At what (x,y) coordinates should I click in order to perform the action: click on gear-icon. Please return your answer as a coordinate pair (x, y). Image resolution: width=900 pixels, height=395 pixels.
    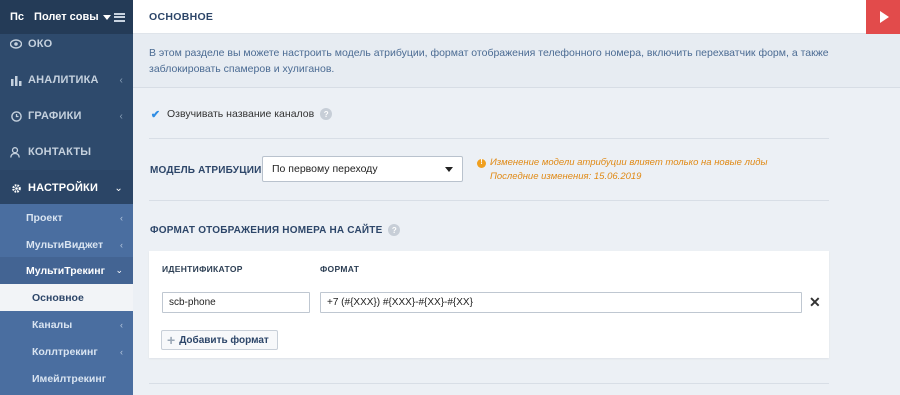
    Looking at the image, I should click on (16, 188).